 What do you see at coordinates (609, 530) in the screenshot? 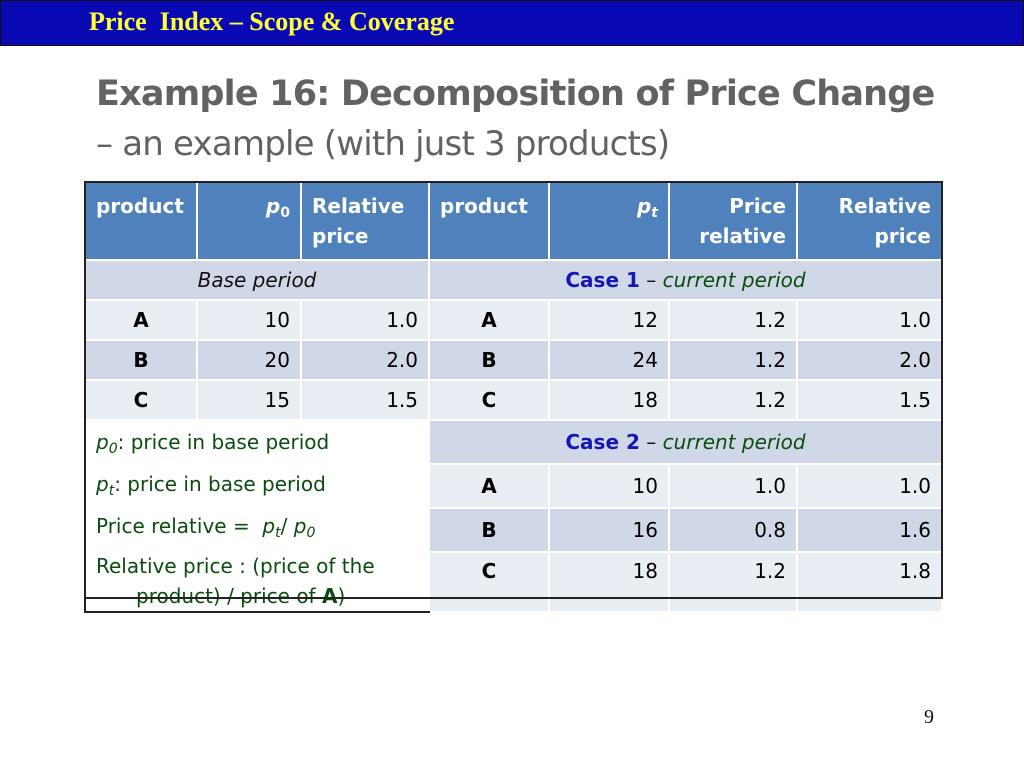
I see `cell-pt: 16` at bounding box center [609, 530].